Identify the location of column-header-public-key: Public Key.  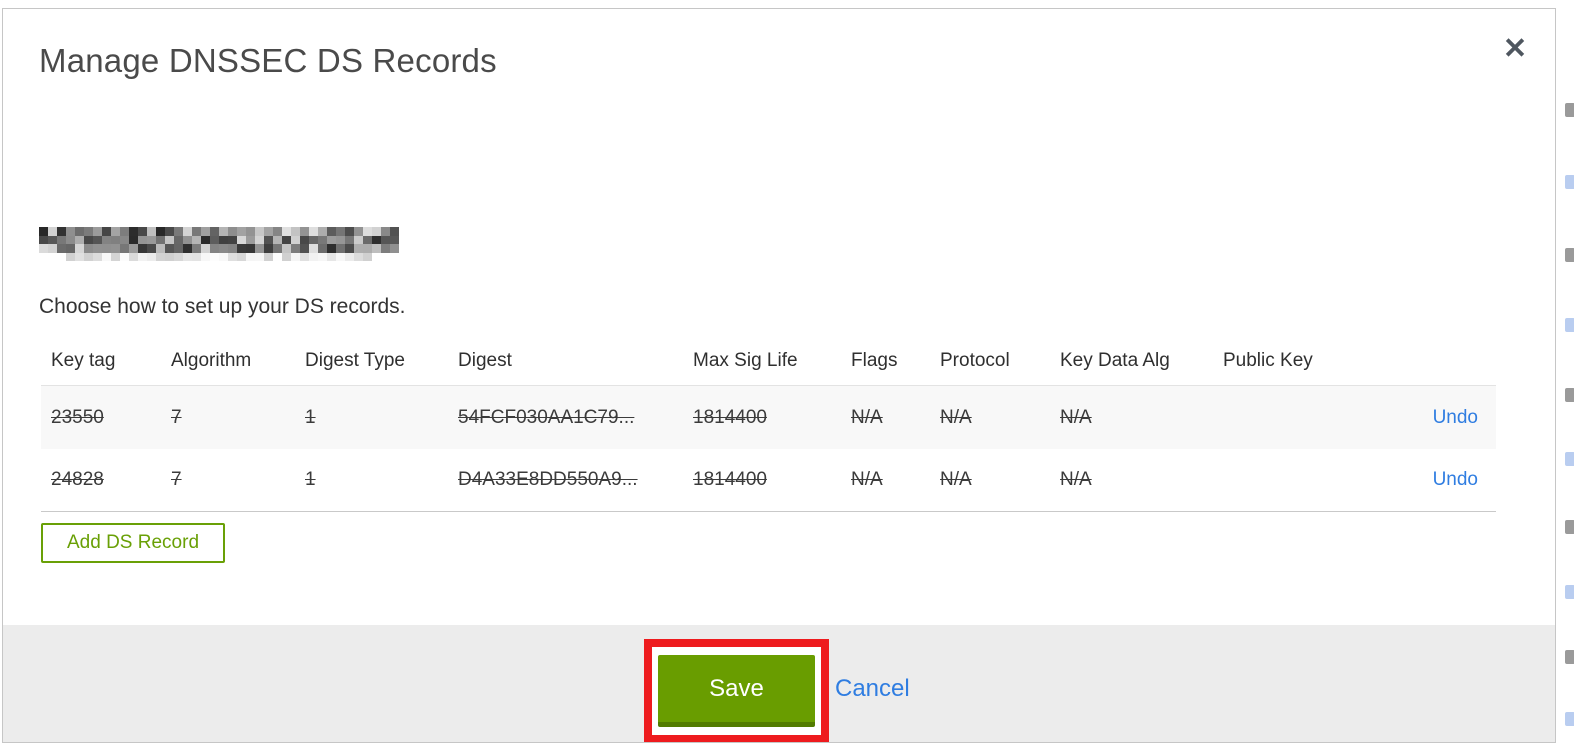
(1268, 360).